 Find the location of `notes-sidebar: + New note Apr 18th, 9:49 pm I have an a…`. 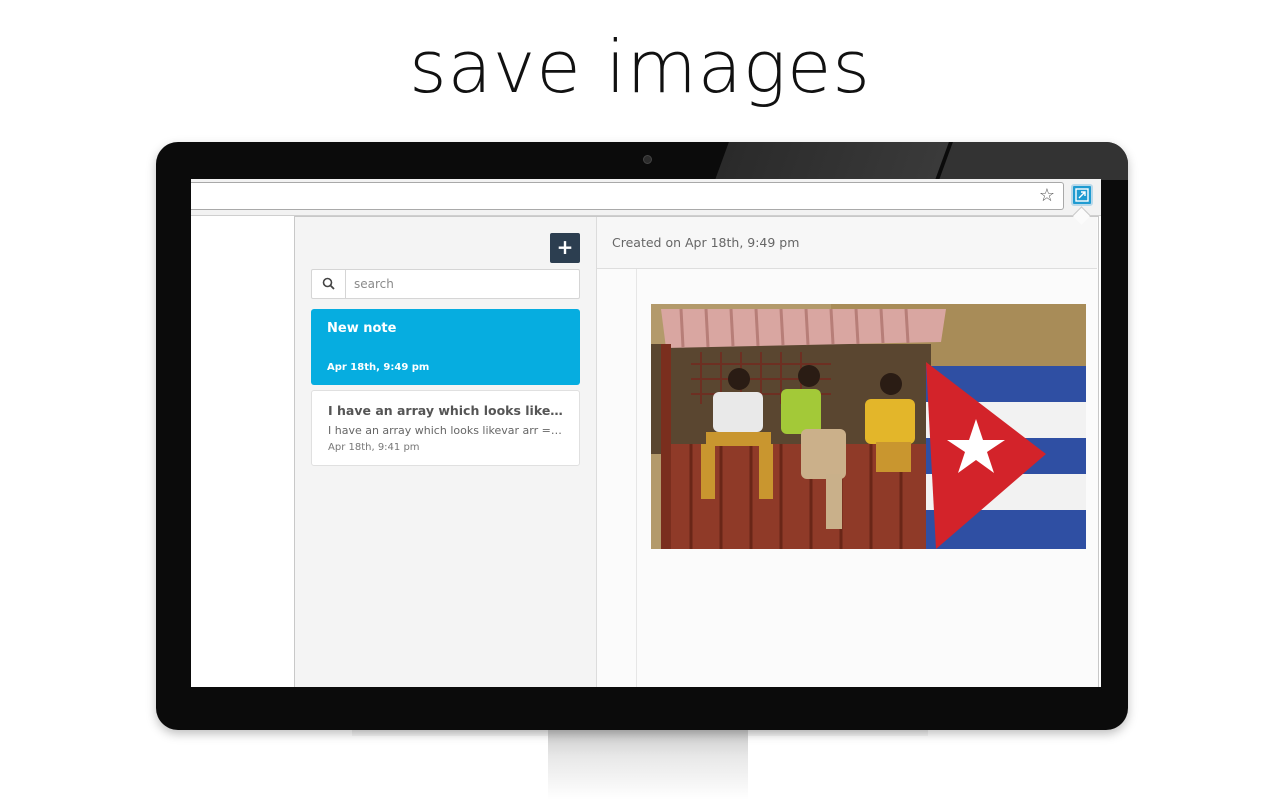

notes-sidebar: + New note Apr 18th, 9:49 pm I have an a… is located at coordinates (446, 452).